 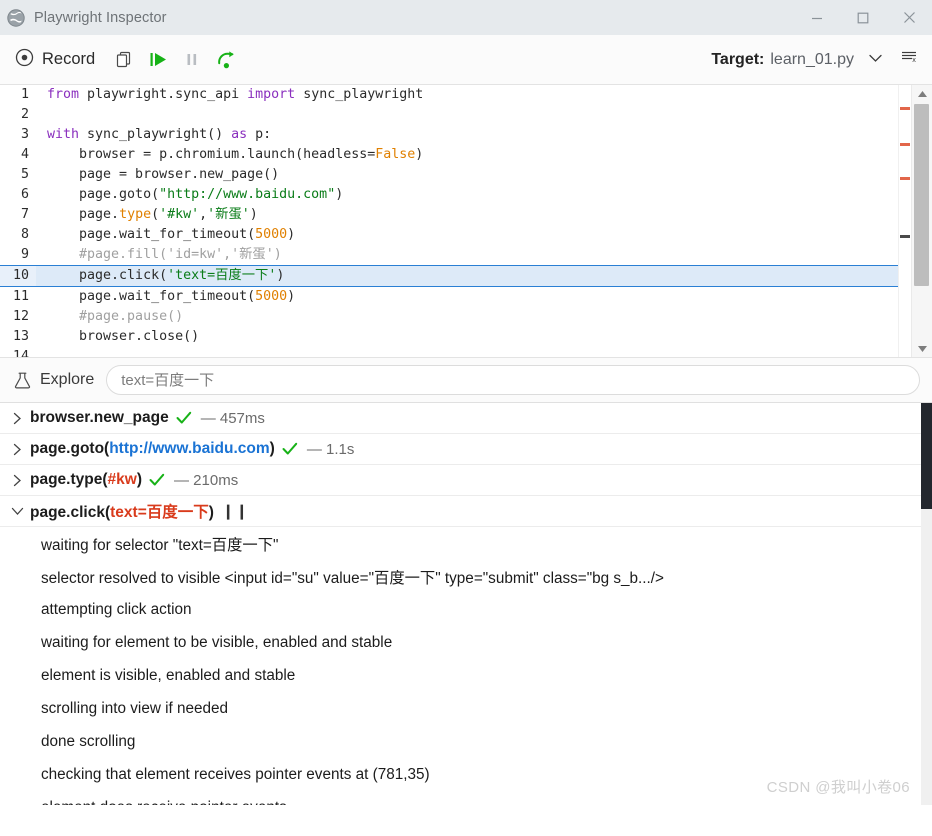 What do you see at coordinates (18, 297) in the screenshot?
I see `line-number: 11` at bounding box center [18, 297].